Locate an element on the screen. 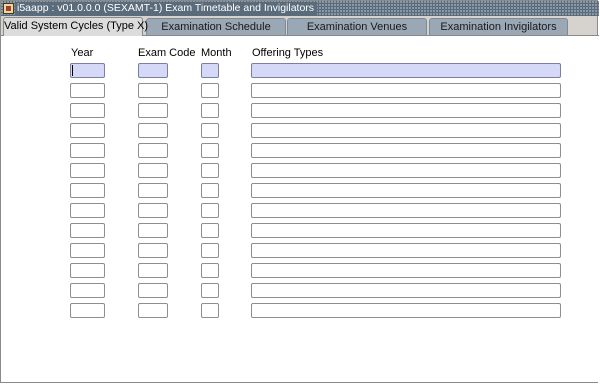 This screenshot has width=600, height=385. tab-examination-schedule: Examination Schedule is located at coordinates (216, 26).